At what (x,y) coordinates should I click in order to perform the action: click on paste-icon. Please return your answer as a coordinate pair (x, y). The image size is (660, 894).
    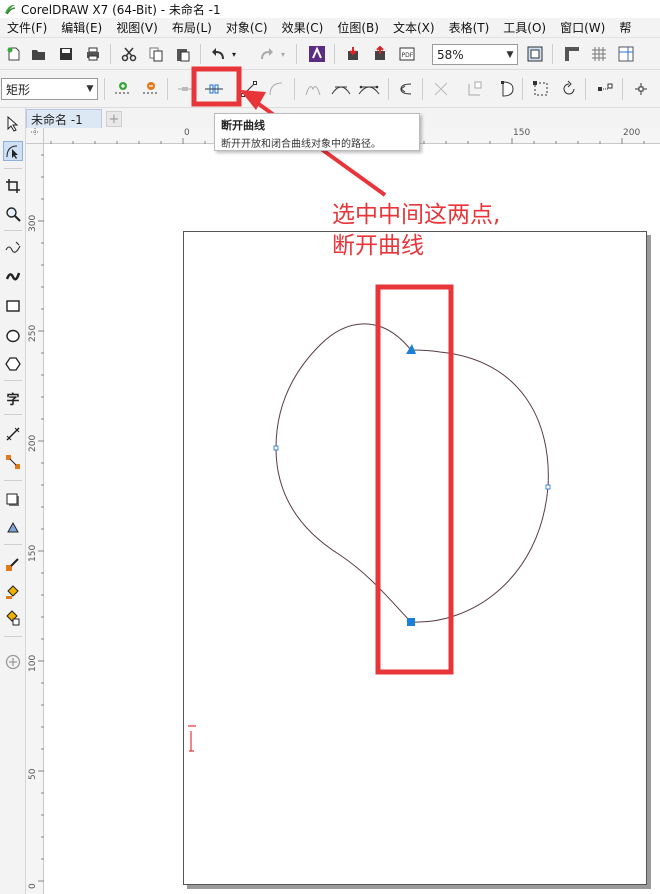
    Looking at the image, I should click on (183, 55).